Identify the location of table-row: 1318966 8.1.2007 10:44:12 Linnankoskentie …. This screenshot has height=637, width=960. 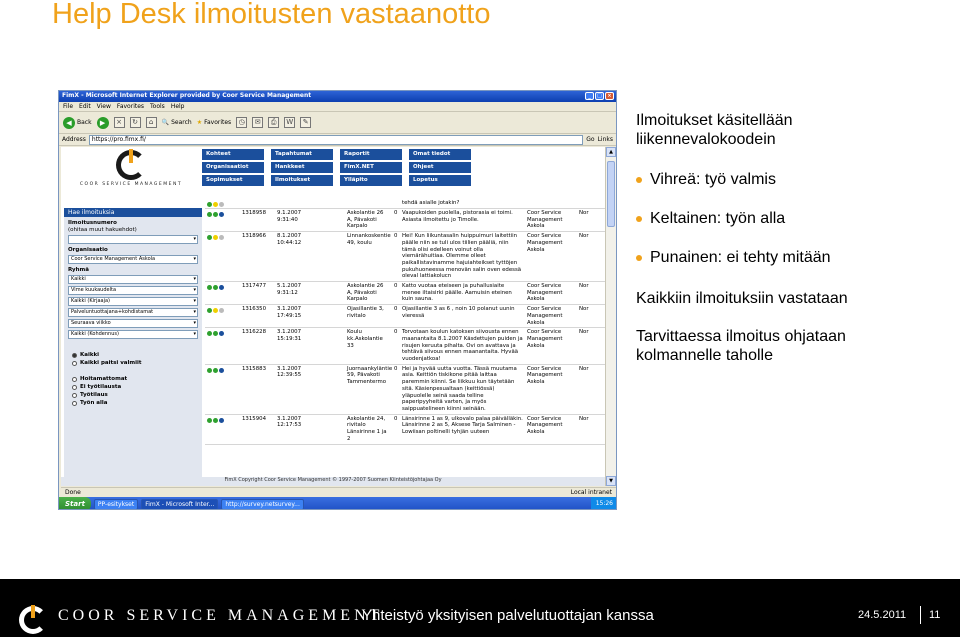
(405, 257).